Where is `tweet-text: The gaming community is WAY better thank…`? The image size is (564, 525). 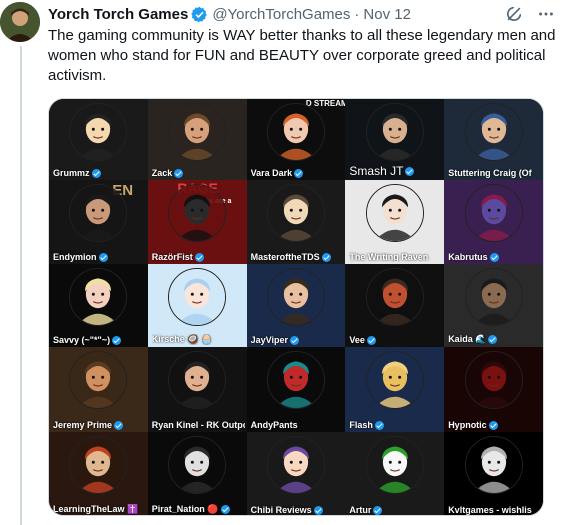 tweet-text: The gaming community is WAY better thank… is located at coordinates (302, 55).